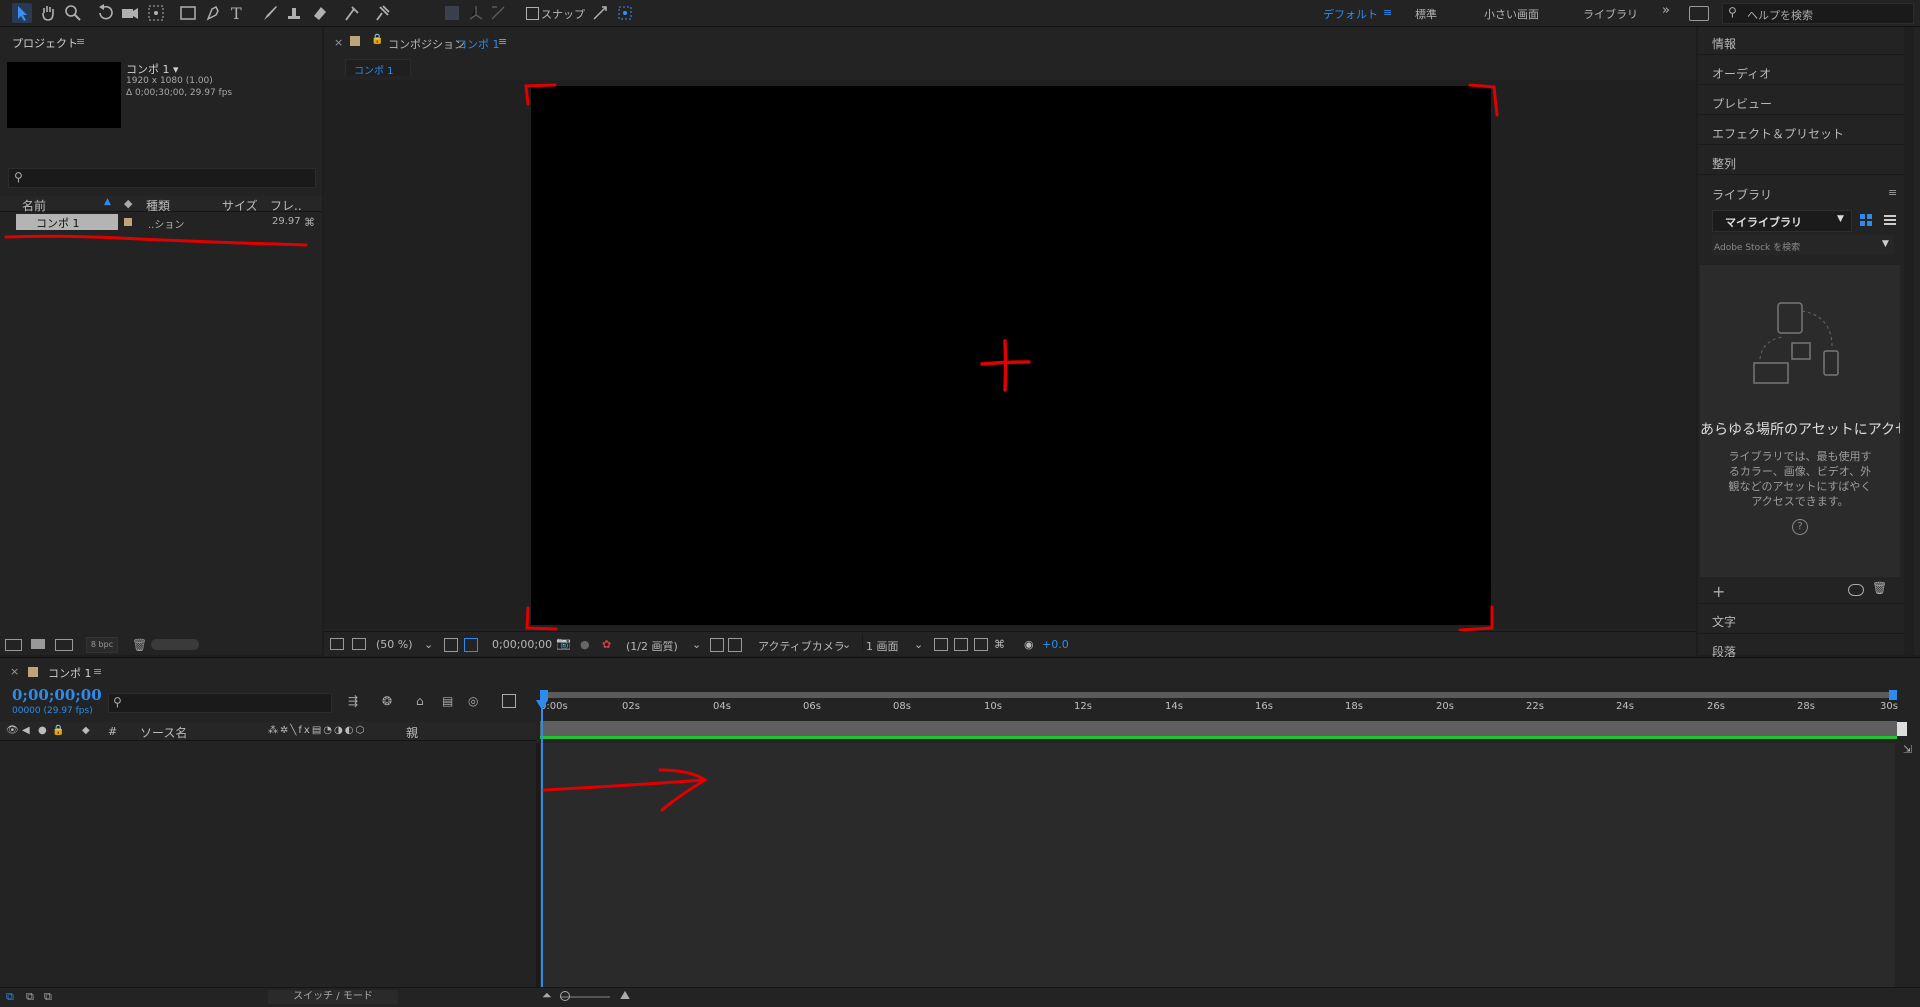 The image size is (1920, 1007). What do you see at coordinates (152, 69) in the screenshot?
I see `comp-name-label: コンポ 1 ▾` at bounding box center [152, 69].